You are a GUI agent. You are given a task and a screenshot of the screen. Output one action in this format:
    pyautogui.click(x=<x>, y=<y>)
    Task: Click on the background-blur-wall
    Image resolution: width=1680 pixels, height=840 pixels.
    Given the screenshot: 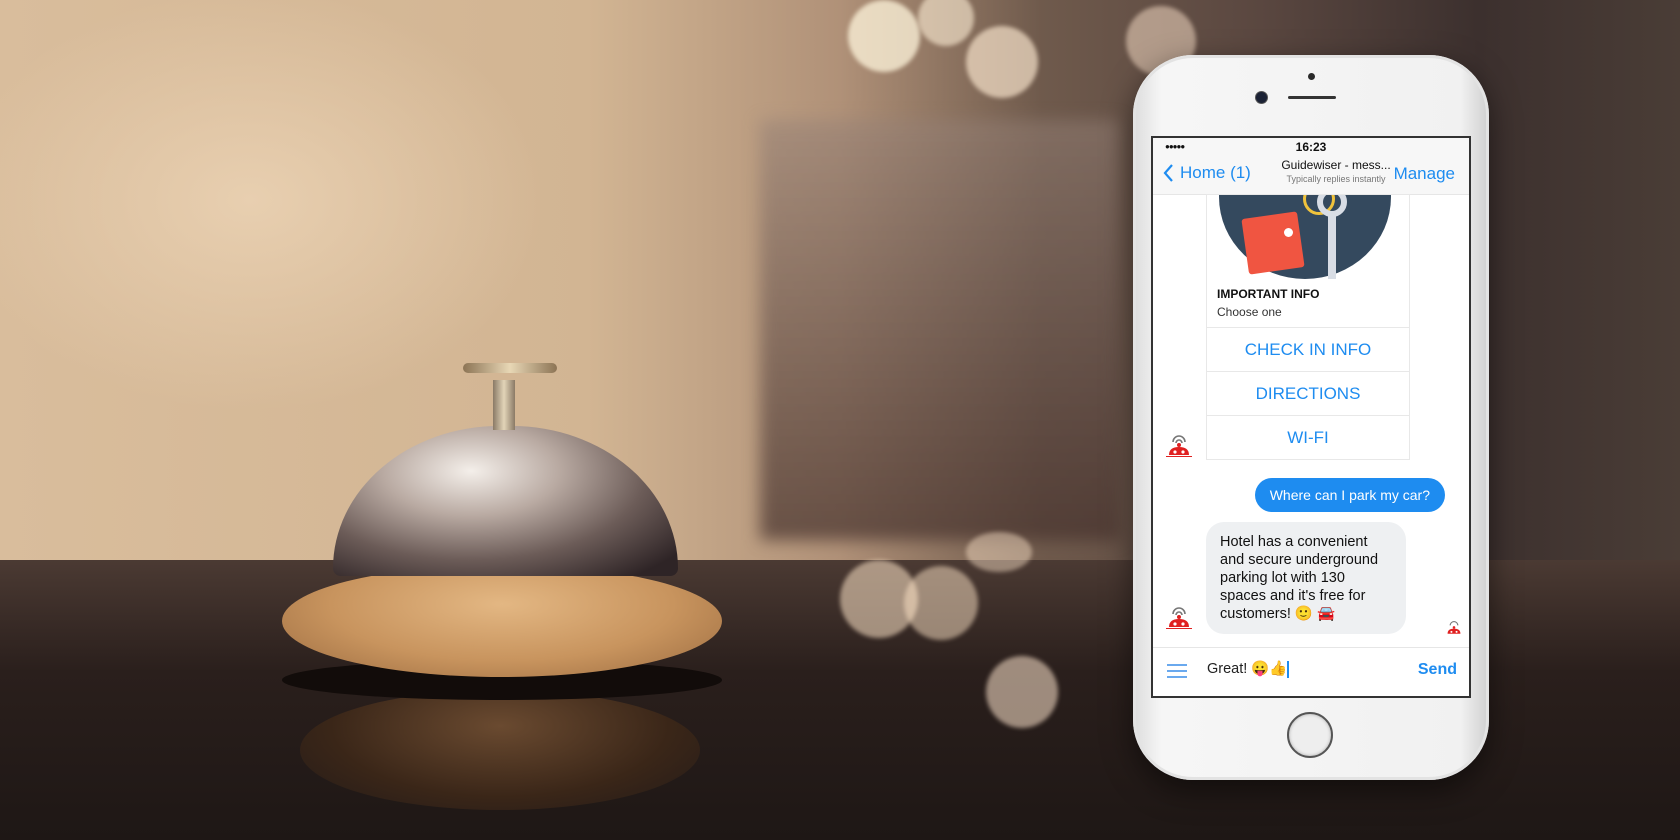 What is the action you would take?
    pyautogui.click(x=940, y=330)
    